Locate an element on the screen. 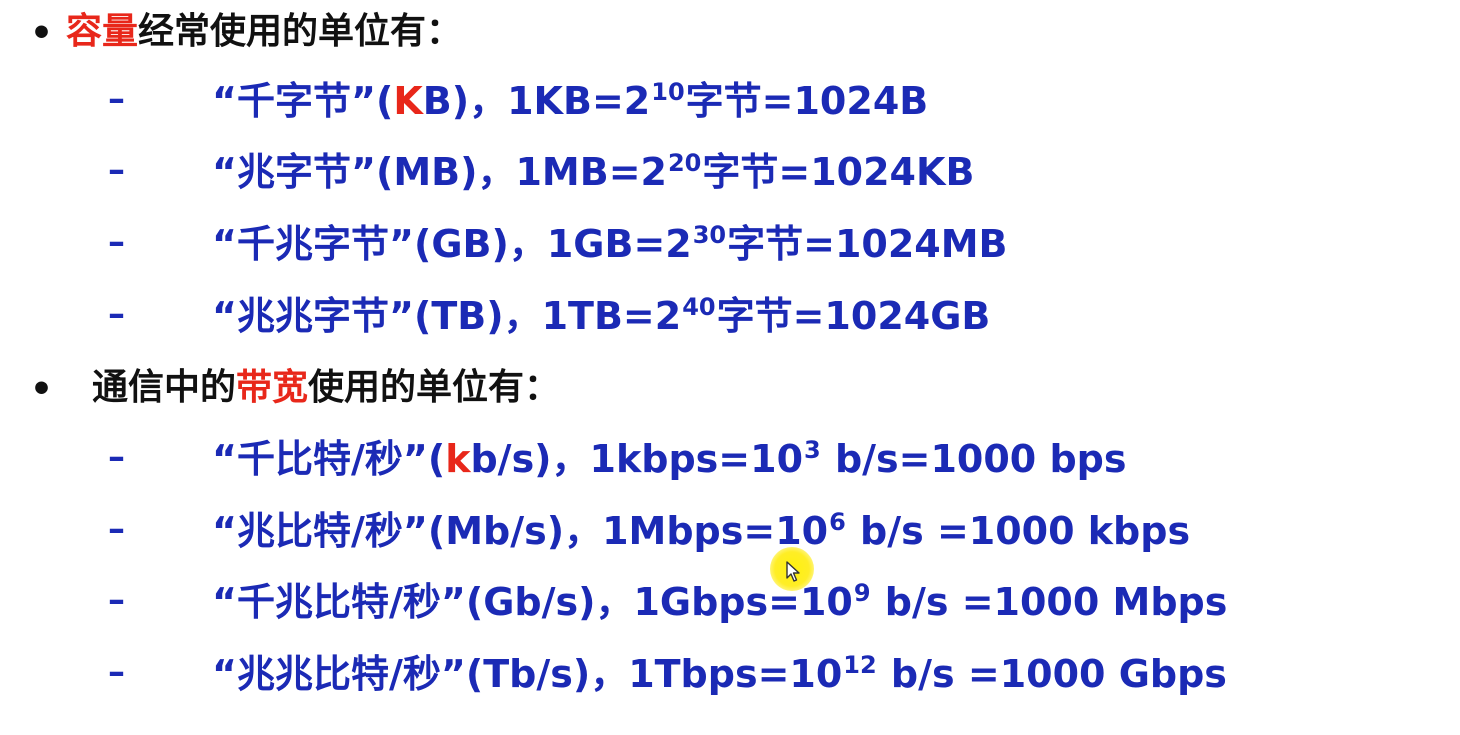 This screenshot has width=1460, height=735. item-text: “千兆比特/秒”(Gb/s)，1Gbps=109 b/s =1000 Mbps is located at coordinates (720, 602).